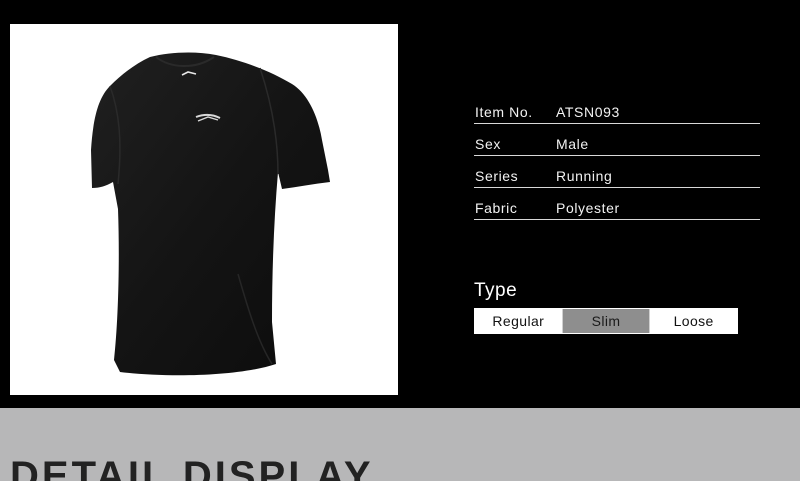 The height and width of the screenshot is (481, 800). I want to click on spec-label: Series, so click(497, 176).